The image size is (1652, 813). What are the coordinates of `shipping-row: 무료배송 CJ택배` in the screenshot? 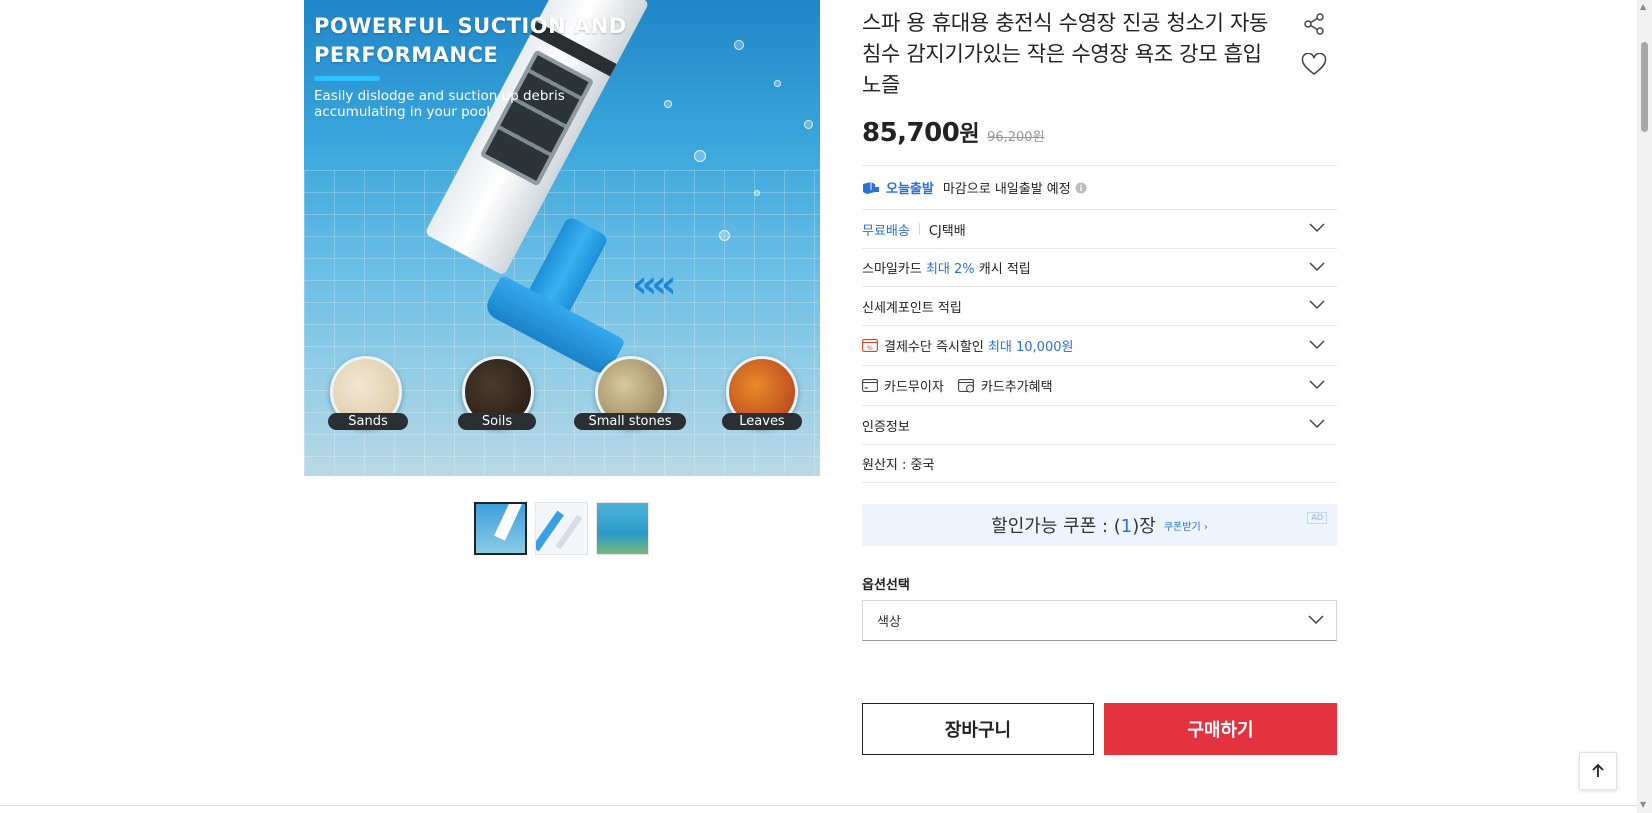 It's located at (1099, 228).